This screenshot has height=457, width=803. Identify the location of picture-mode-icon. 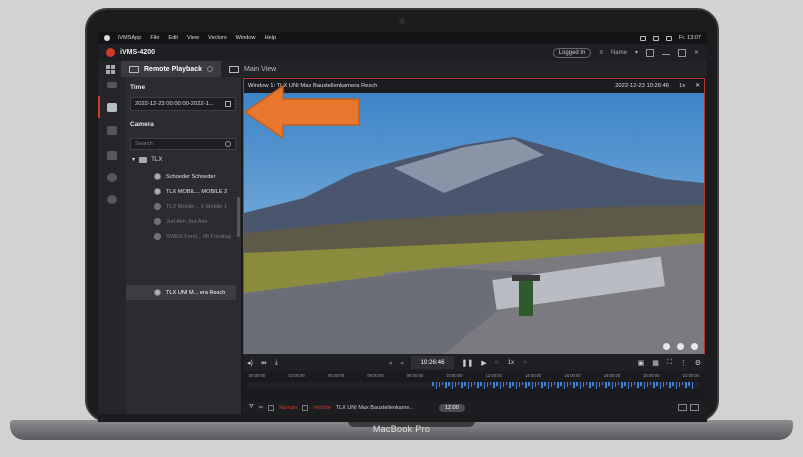
(112, 130).